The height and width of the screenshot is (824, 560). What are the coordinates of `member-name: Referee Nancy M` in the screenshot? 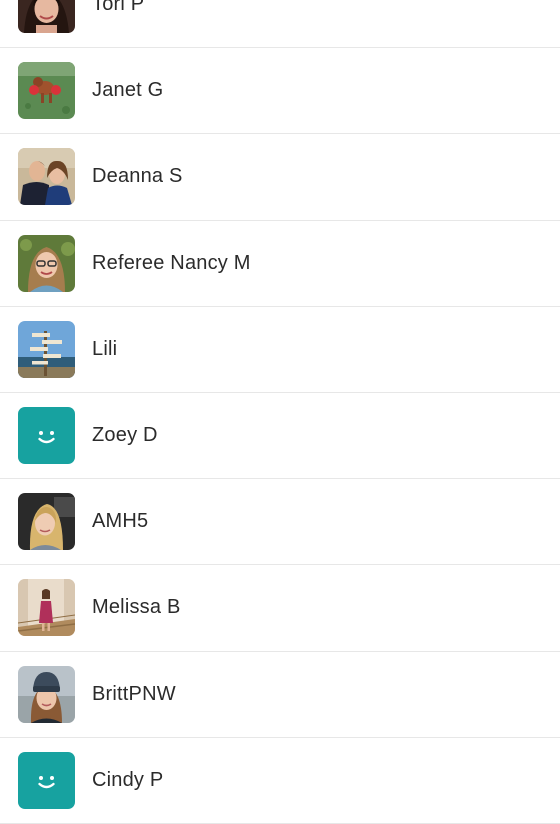 It's located at (171, 263).